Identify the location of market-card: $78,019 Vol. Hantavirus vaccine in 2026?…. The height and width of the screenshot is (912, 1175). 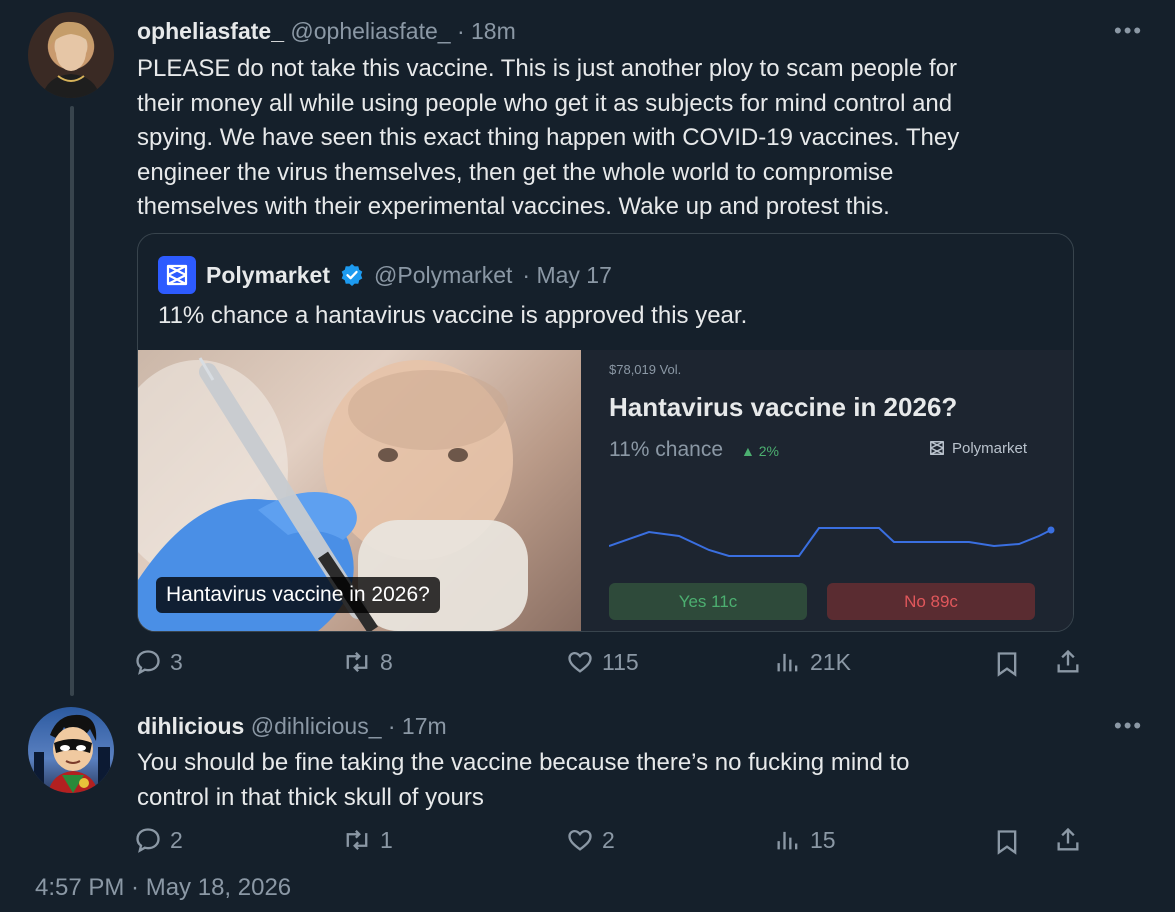
(827, 490).